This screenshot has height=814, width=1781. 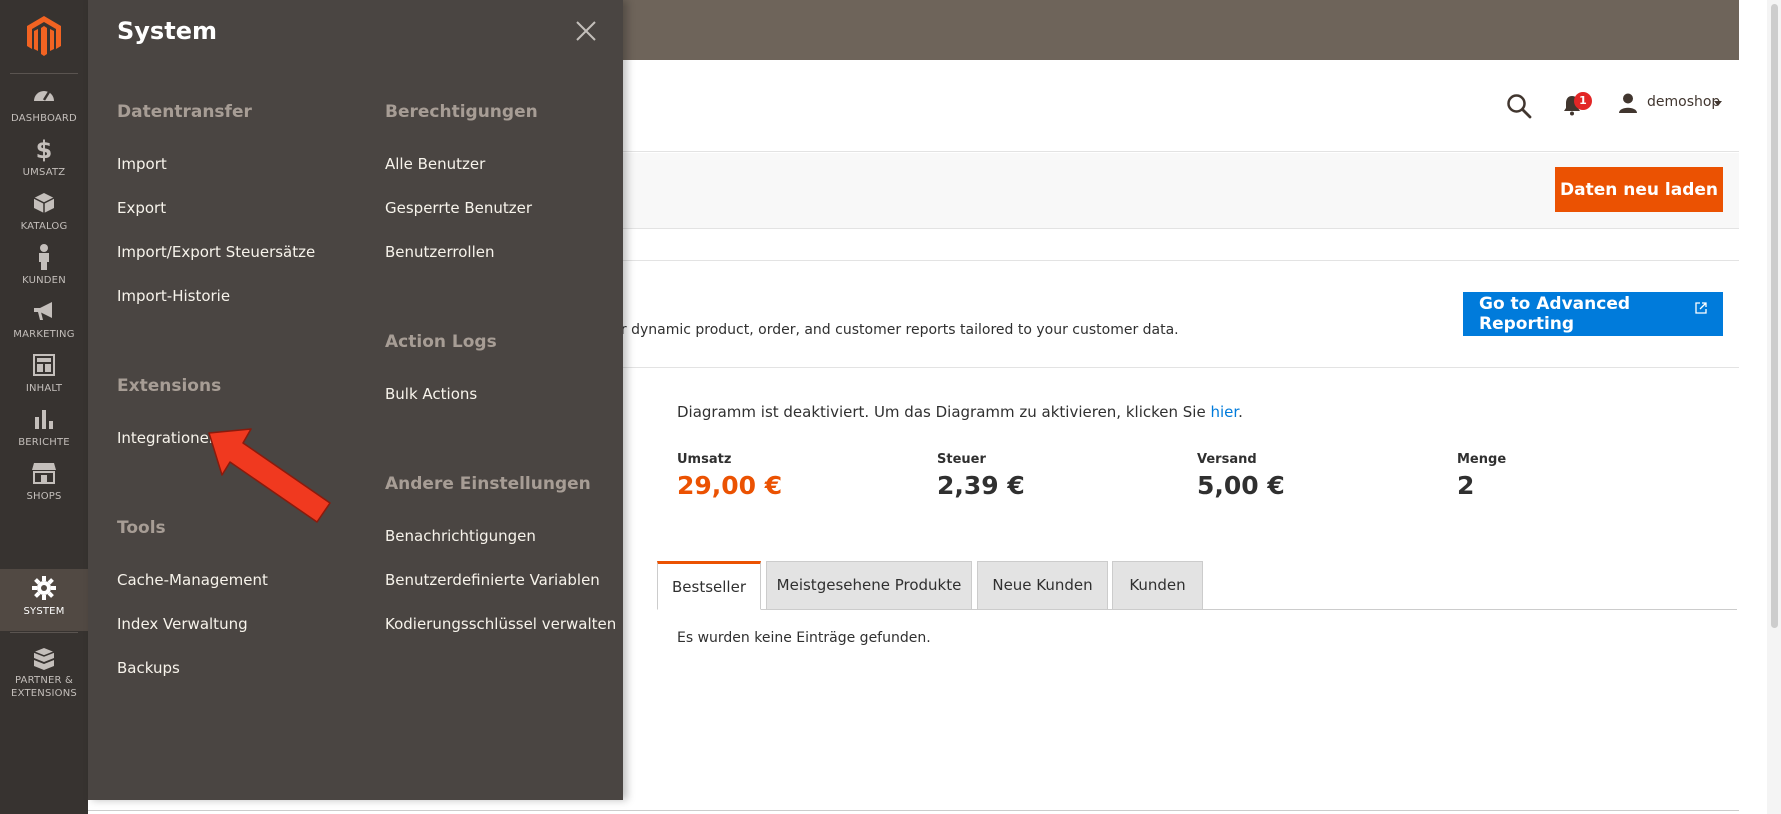 I want to click on menu-item-import-export-steuersaetze: Import/Export Steuersätze, so click(x=216, y=252).